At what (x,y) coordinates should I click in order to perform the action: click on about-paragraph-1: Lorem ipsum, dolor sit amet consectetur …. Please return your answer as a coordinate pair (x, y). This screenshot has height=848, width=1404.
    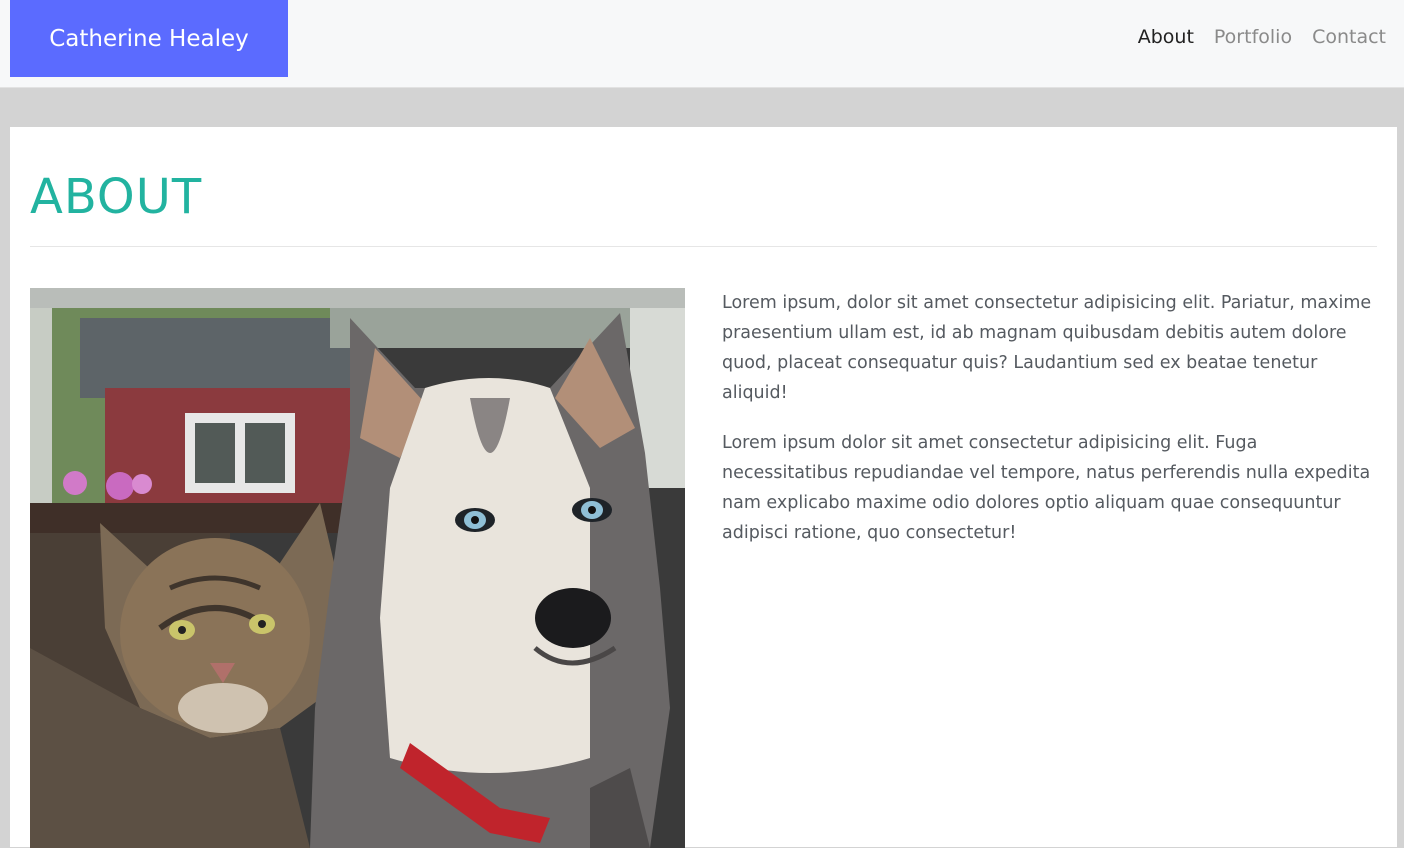
    Looking at the image, I should click on (1047, 348).